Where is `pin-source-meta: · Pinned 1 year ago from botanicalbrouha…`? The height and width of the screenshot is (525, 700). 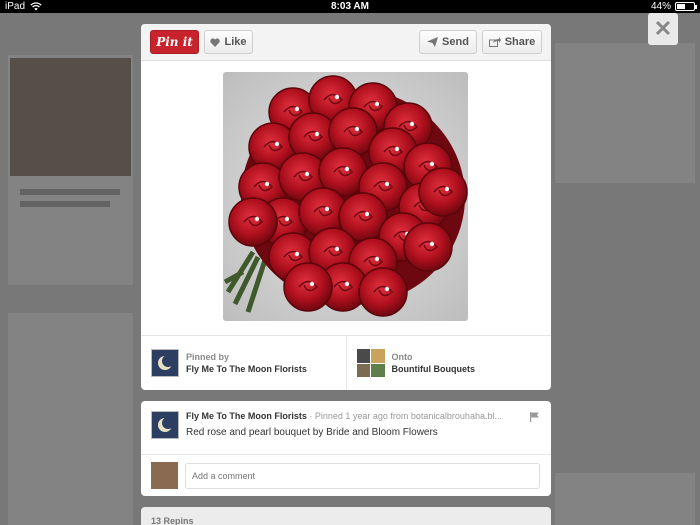
pin-source-meta: · Pinned 1 year ago from botanicalbrouha… is located at coordinates (404, 416).